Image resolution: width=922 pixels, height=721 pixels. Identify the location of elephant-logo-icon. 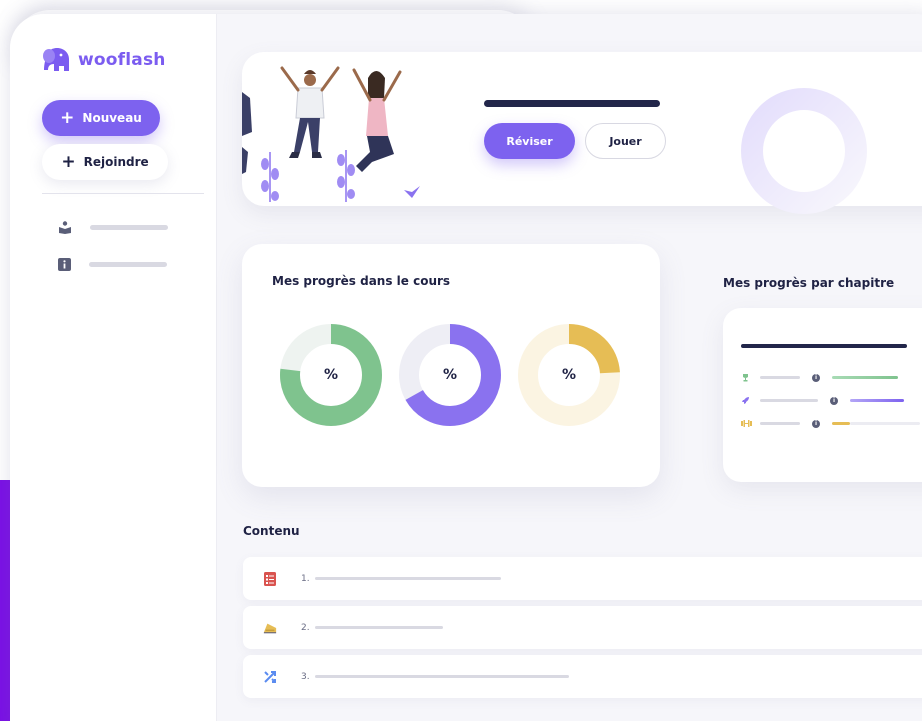
(56, 59).